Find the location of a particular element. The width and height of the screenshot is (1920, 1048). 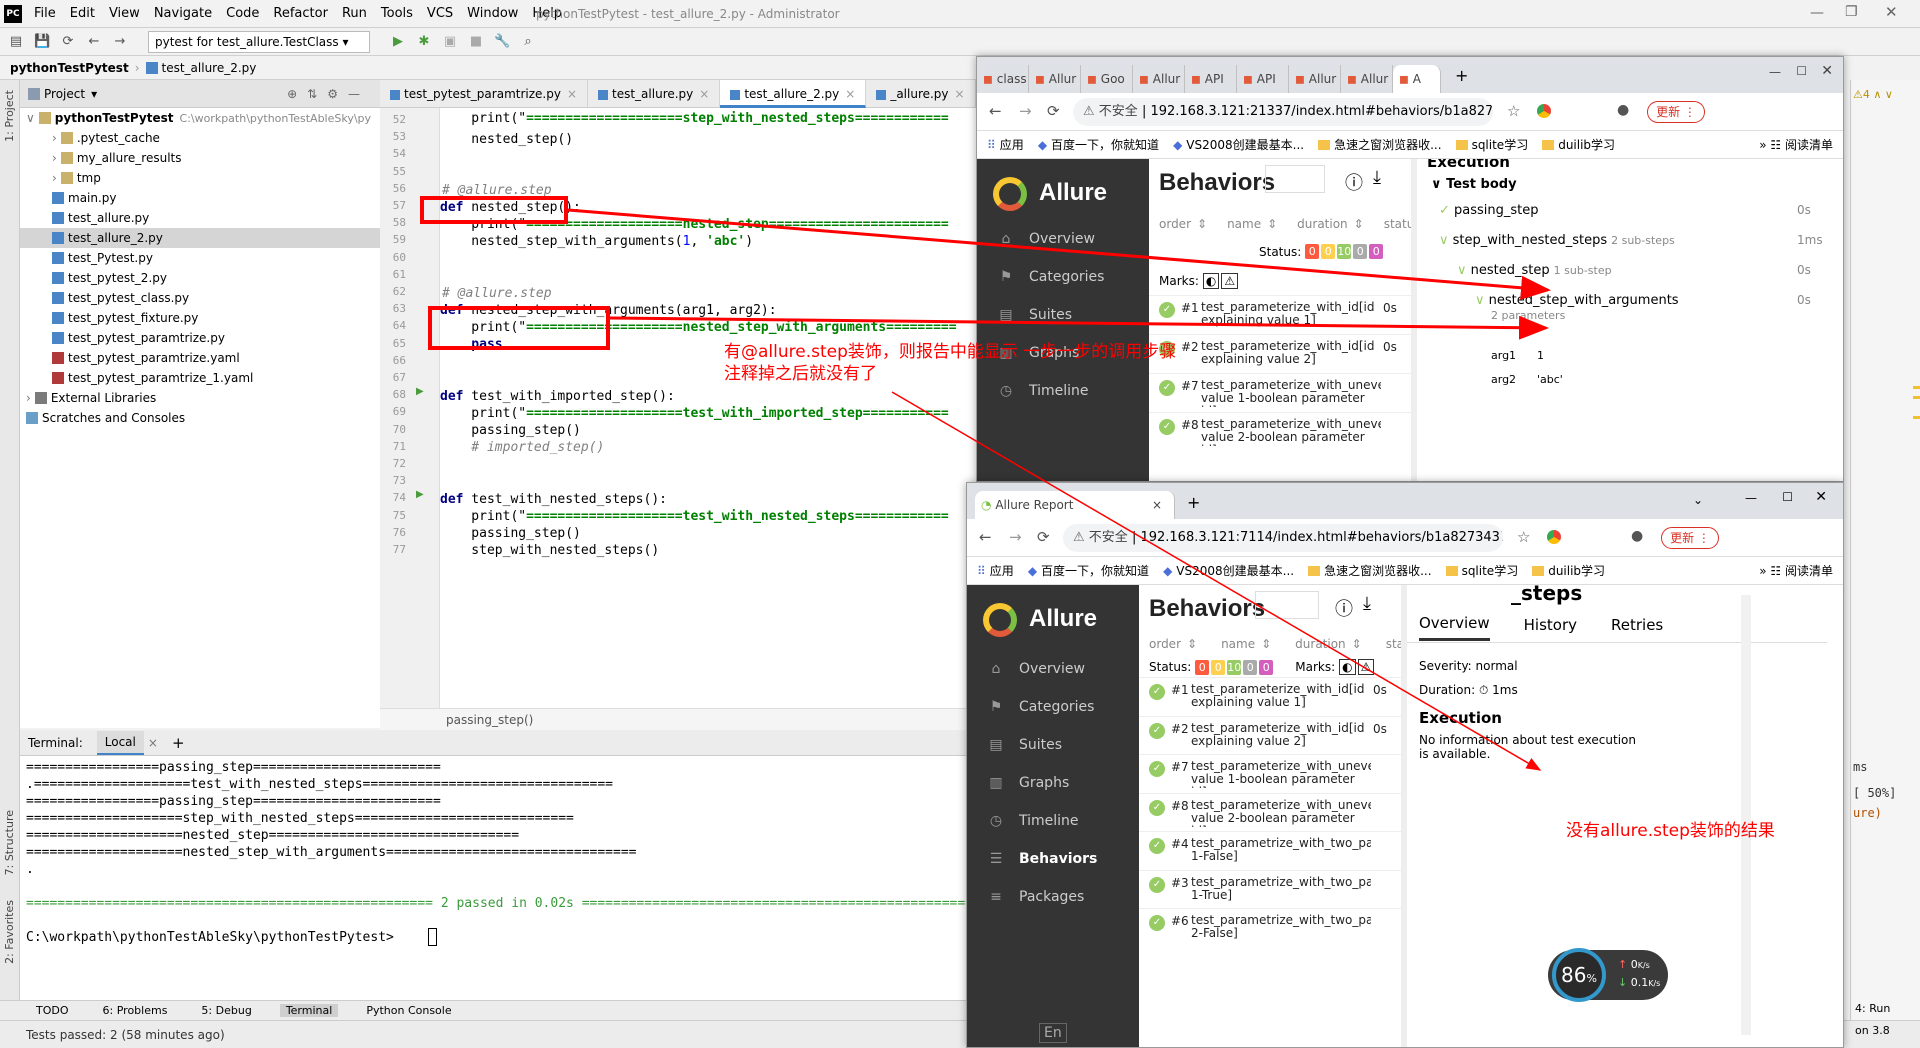

arrow-to-nested-step is located at coordinates (1059, 254).